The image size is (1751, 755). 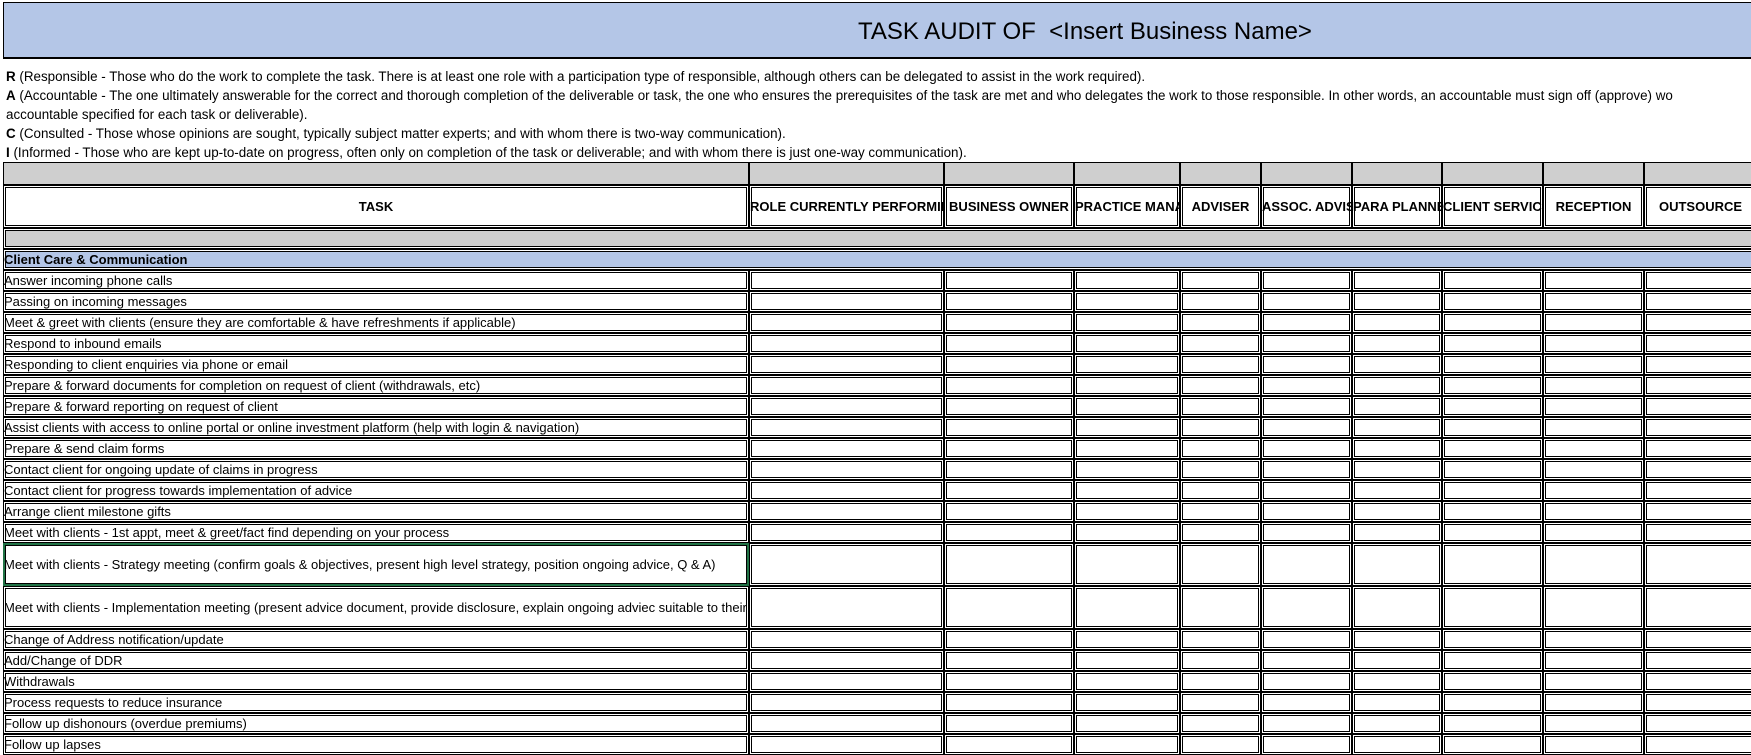 I want to click on column-header-outsource: OUTSOURCE, so click(x=1697, y=206).